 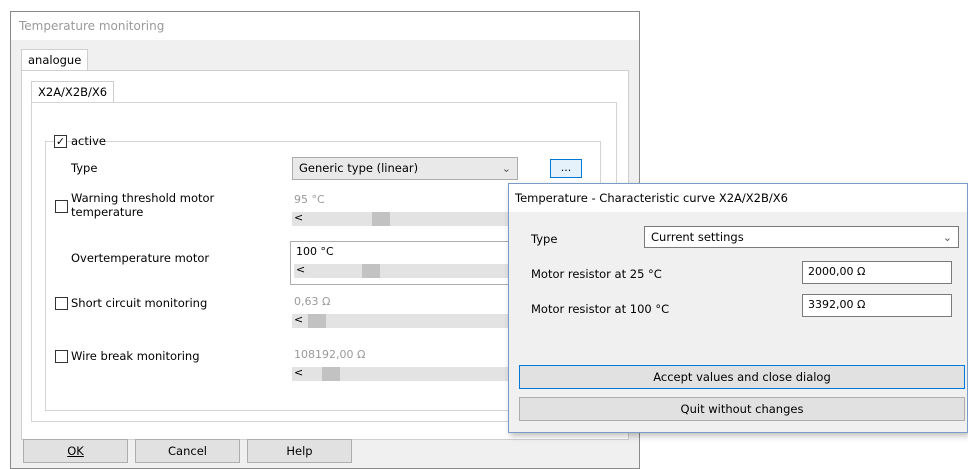 I want to click on ok-button: OK, so click(x=75, y=451).